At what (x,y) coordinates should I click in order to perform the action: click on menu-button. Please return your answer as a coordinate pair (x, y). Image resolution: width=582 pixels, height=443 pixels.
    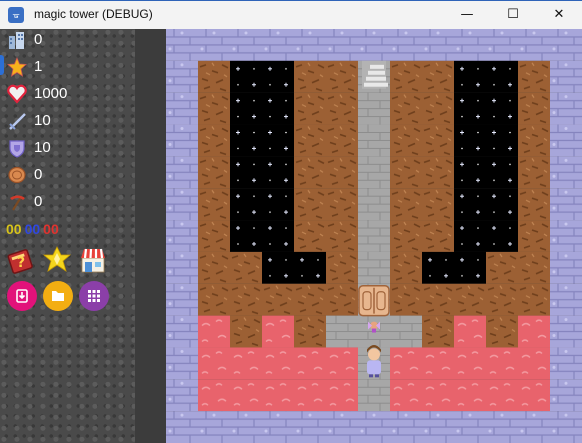
    Looking at the image, I should click on (94, 296).